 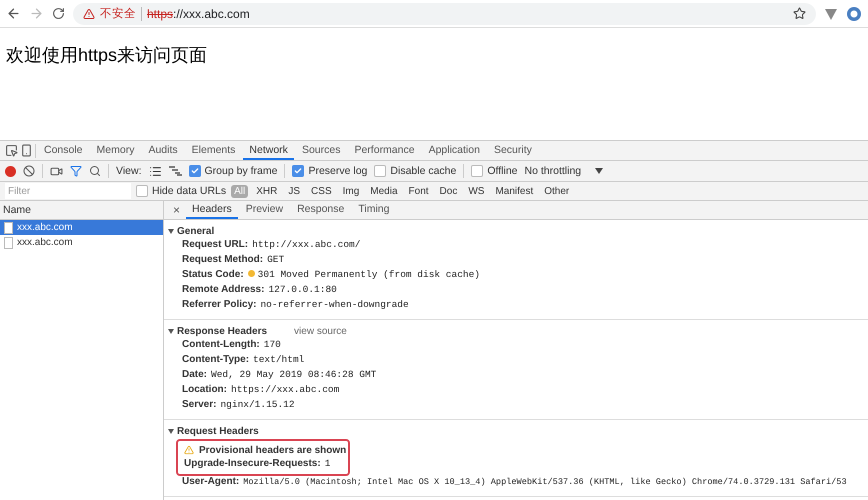 I want to click on header-value: 170, so click(x=272, y=344).